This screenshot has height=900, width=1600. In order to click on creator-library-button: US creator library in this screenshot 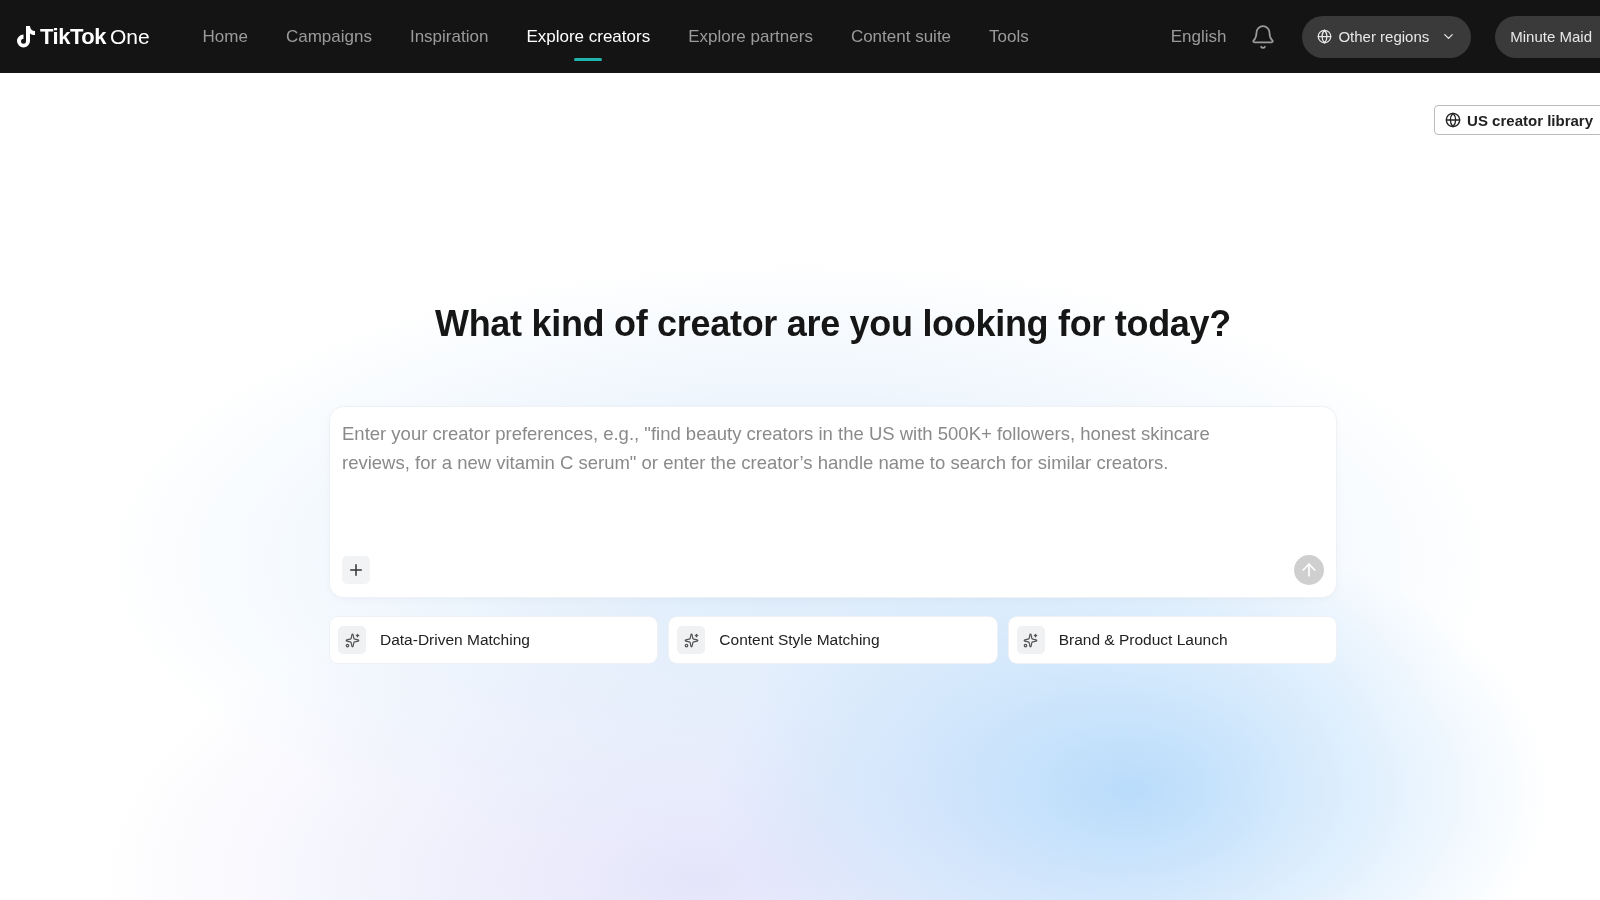, I will do `click(1517, 120)`.